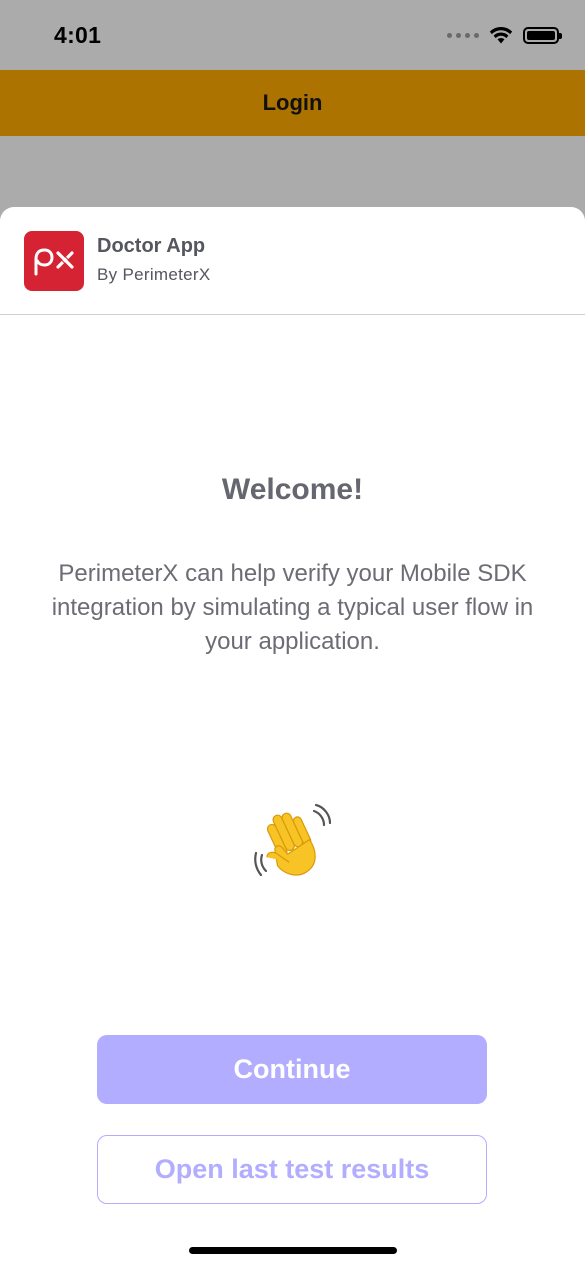 Image resolution: width=585 pixels, height=1266 pixels. What do you see at coordinates (293, 840) in the screenshot?
I see `waving-hand-icon` at bounding box center [293, 840].